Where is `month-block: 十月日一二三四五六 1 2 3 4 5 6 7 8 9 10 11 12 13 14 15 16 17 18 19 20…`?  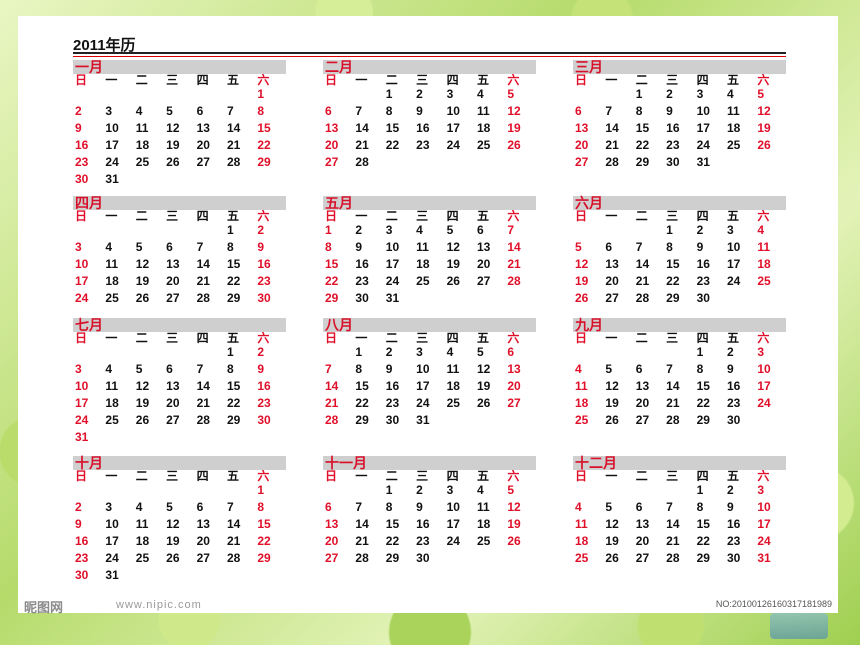
month-block: 十月日一二三四五六 1 2 3 4 5 6 7 8 9 10 11 12 13 14 15 16 17 18 19 20… is located at coordinates (179, 519).